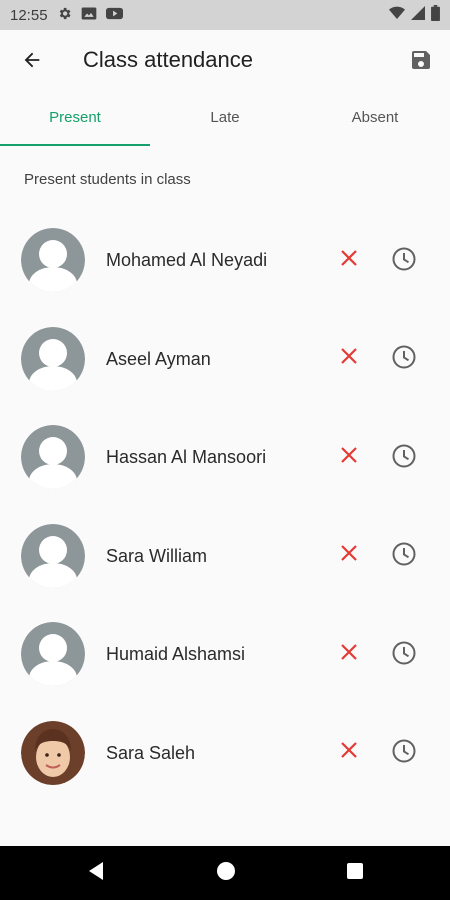 Image resolution: width=450 pixels, height=900 pixels. I want to click on save-icon, so click(421, 62).